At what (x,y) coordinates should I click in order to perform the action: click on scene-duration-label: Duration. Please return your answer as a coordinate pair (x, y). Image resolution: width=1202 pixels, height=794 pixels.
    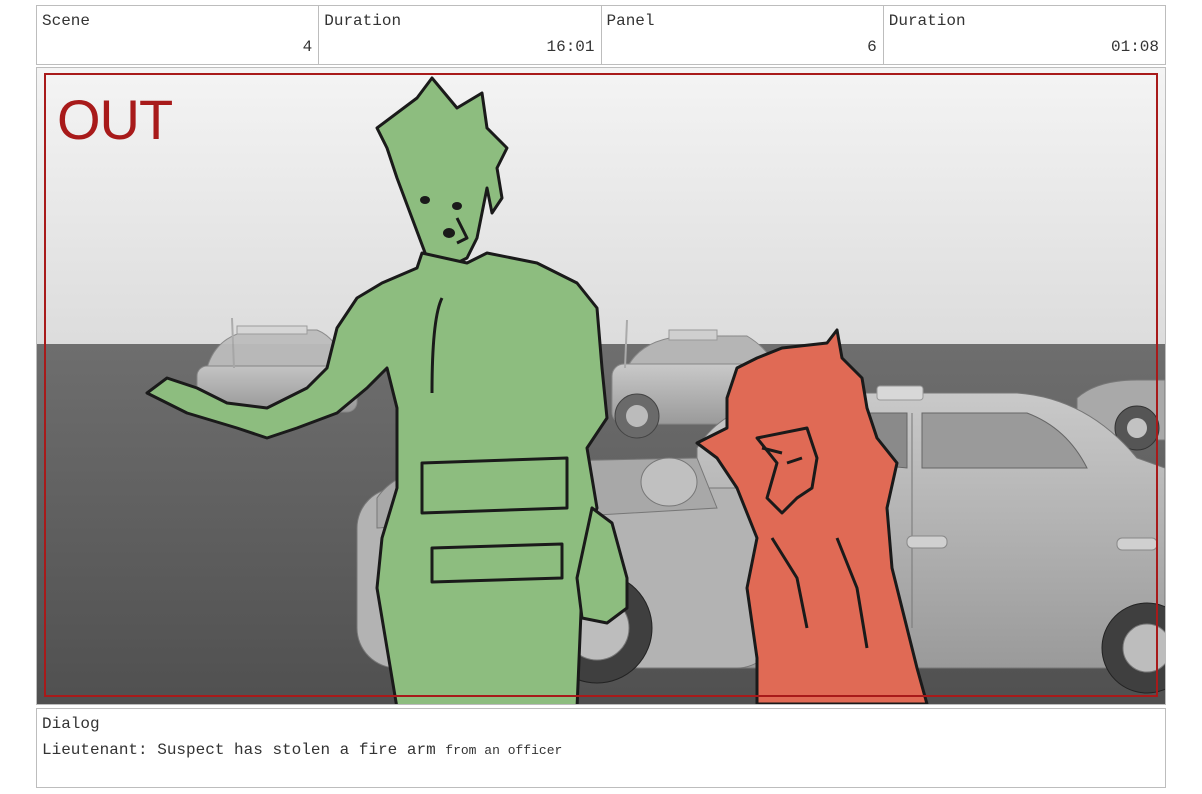
    Looking at the image, I should click on (363, 21).